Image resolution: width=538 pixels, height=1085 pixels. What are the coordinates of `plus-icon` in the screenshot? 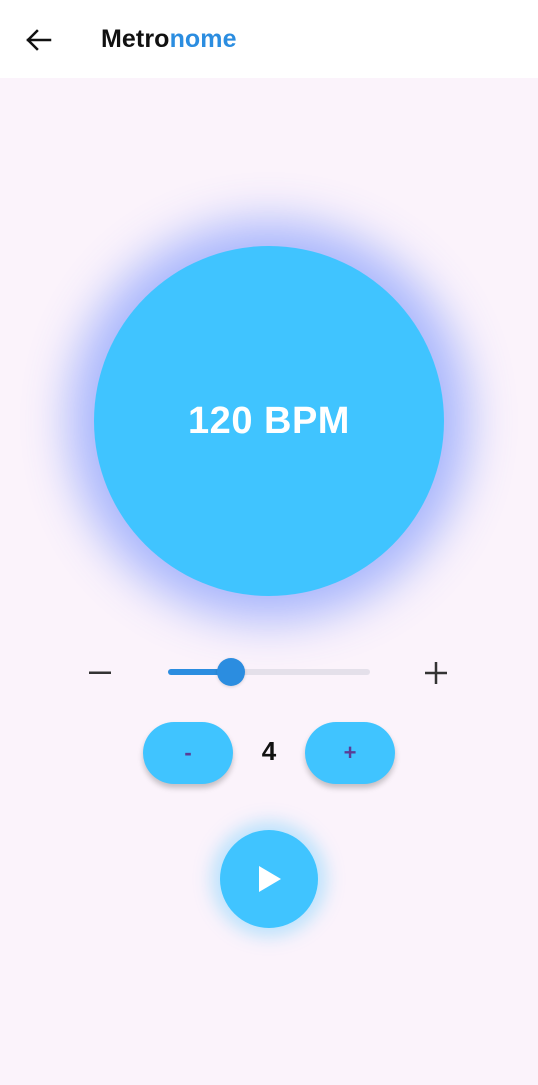 It's located at (436, 673).